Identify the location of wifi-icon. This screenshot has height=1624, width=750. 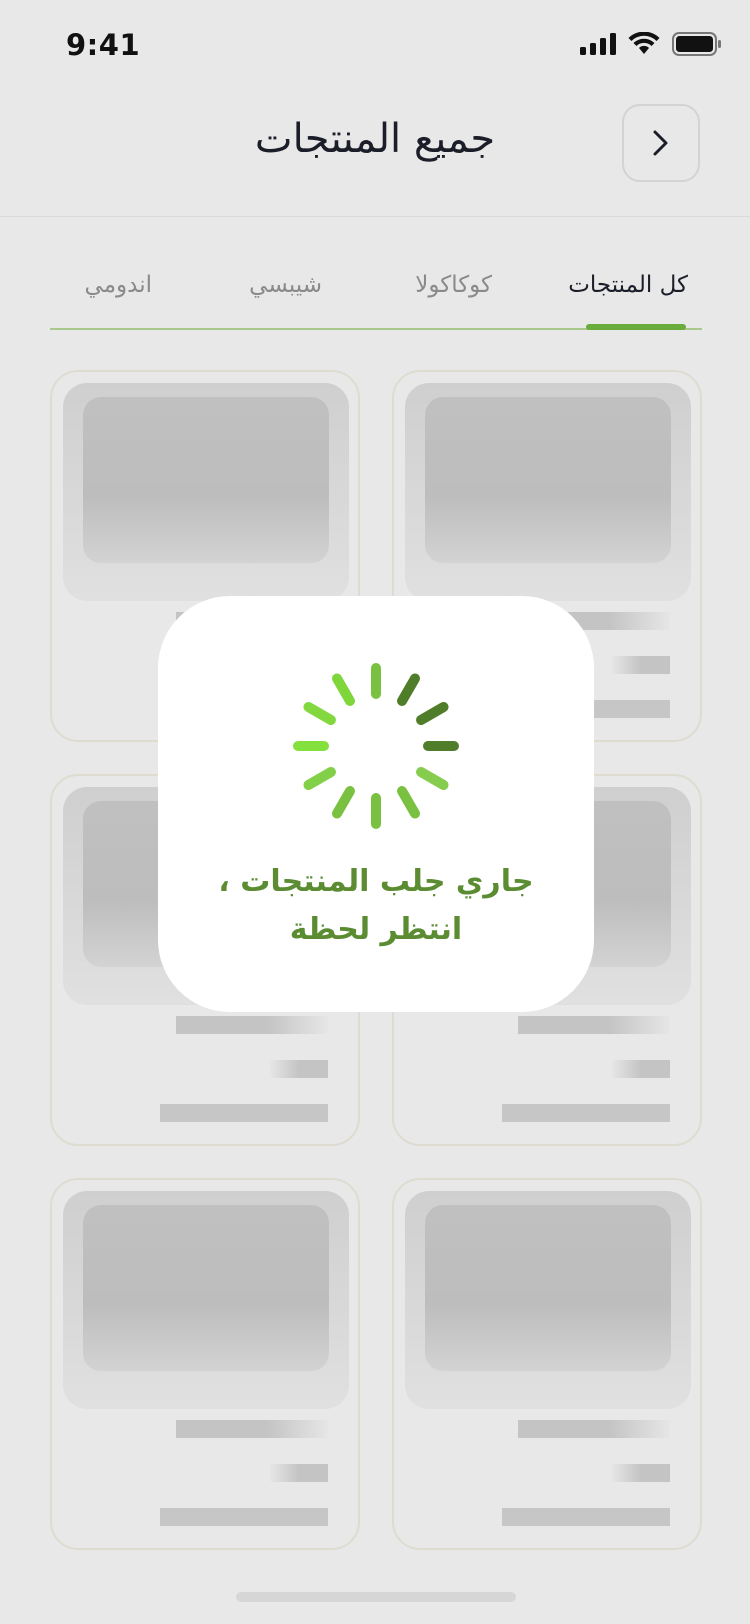
(644, 43).